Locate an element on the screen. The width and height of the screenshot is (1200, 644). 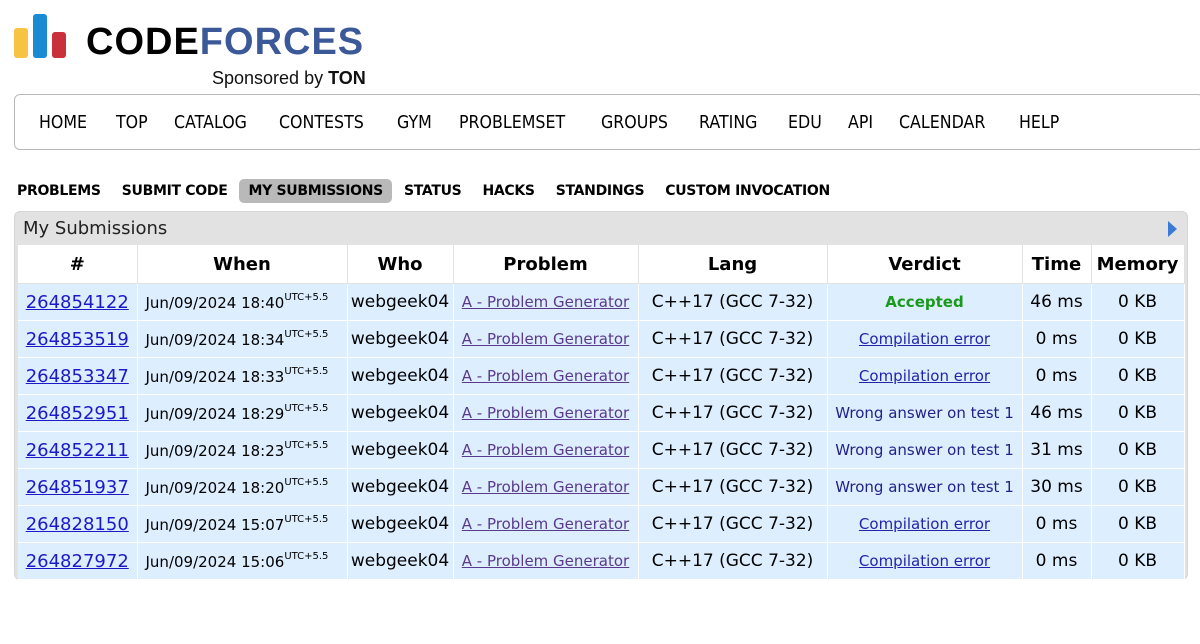
menu-item-problemset: PROBLEMSET is located at coordinates (512, 122).